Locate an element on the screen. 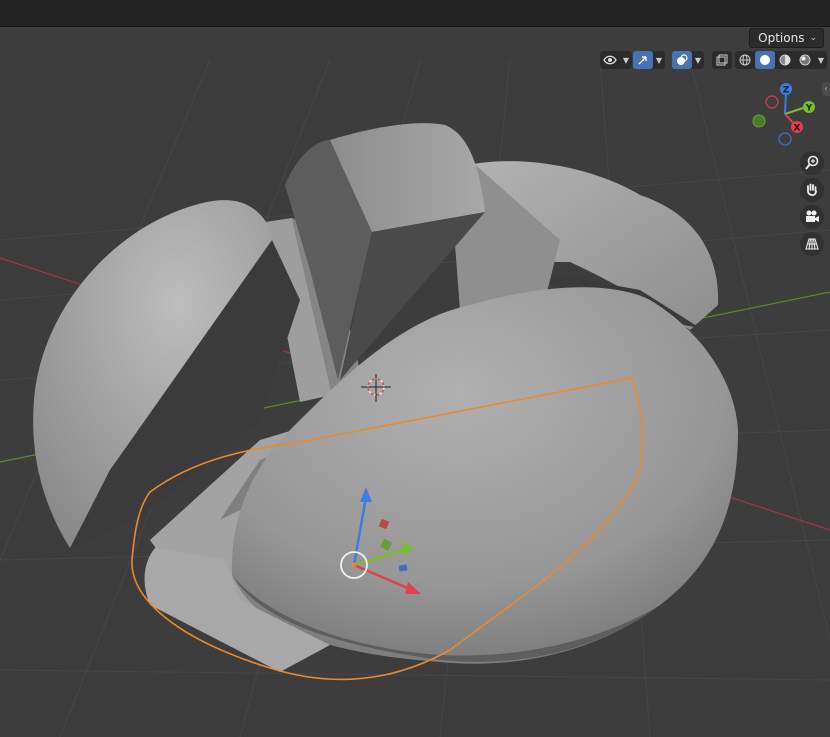 The width and height of the screenshot is (830, 737). gizmo-x-label: X is located at coordinates (797, 129).